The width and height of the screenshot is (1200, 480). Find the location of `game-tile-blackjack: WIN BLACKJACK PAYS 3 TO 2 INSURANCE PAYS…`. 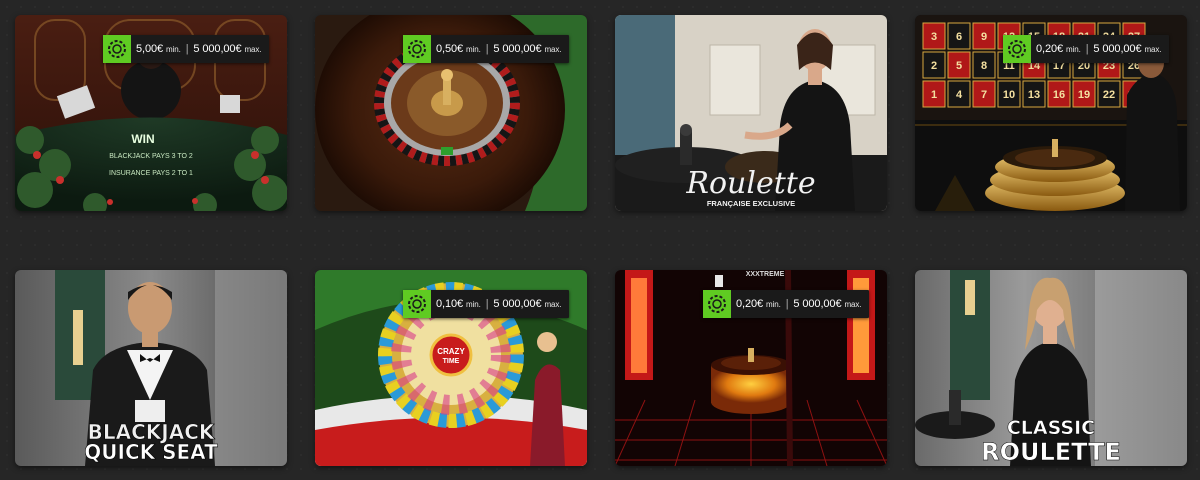

game-tile-blackjack: WIN BLACKJACK PAYS 3 TO 2 INSURANCE PAYS… is located at coordinates (151, 113).